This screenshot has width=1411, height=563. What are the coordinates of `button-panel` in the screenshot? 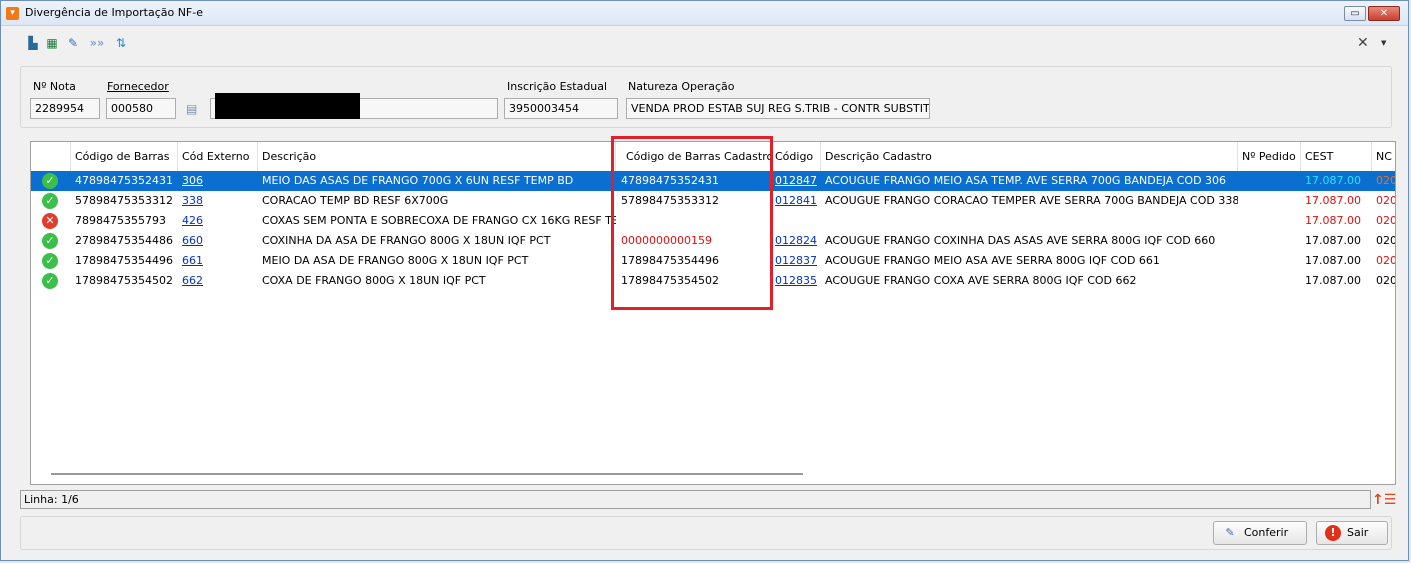 It's located at (706, 533).